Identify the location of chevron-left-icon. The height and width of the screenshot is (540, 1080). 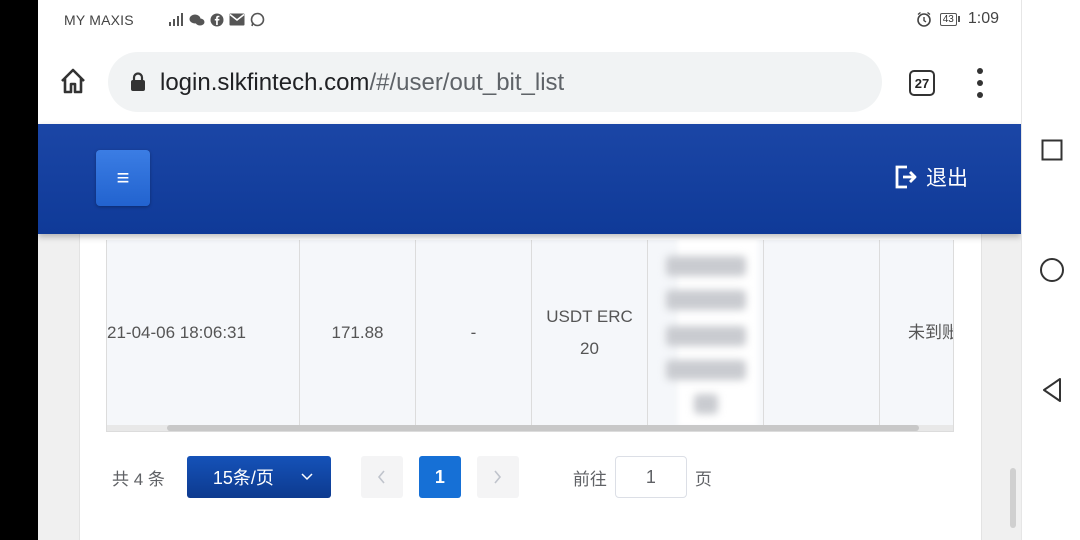
(382, 477).